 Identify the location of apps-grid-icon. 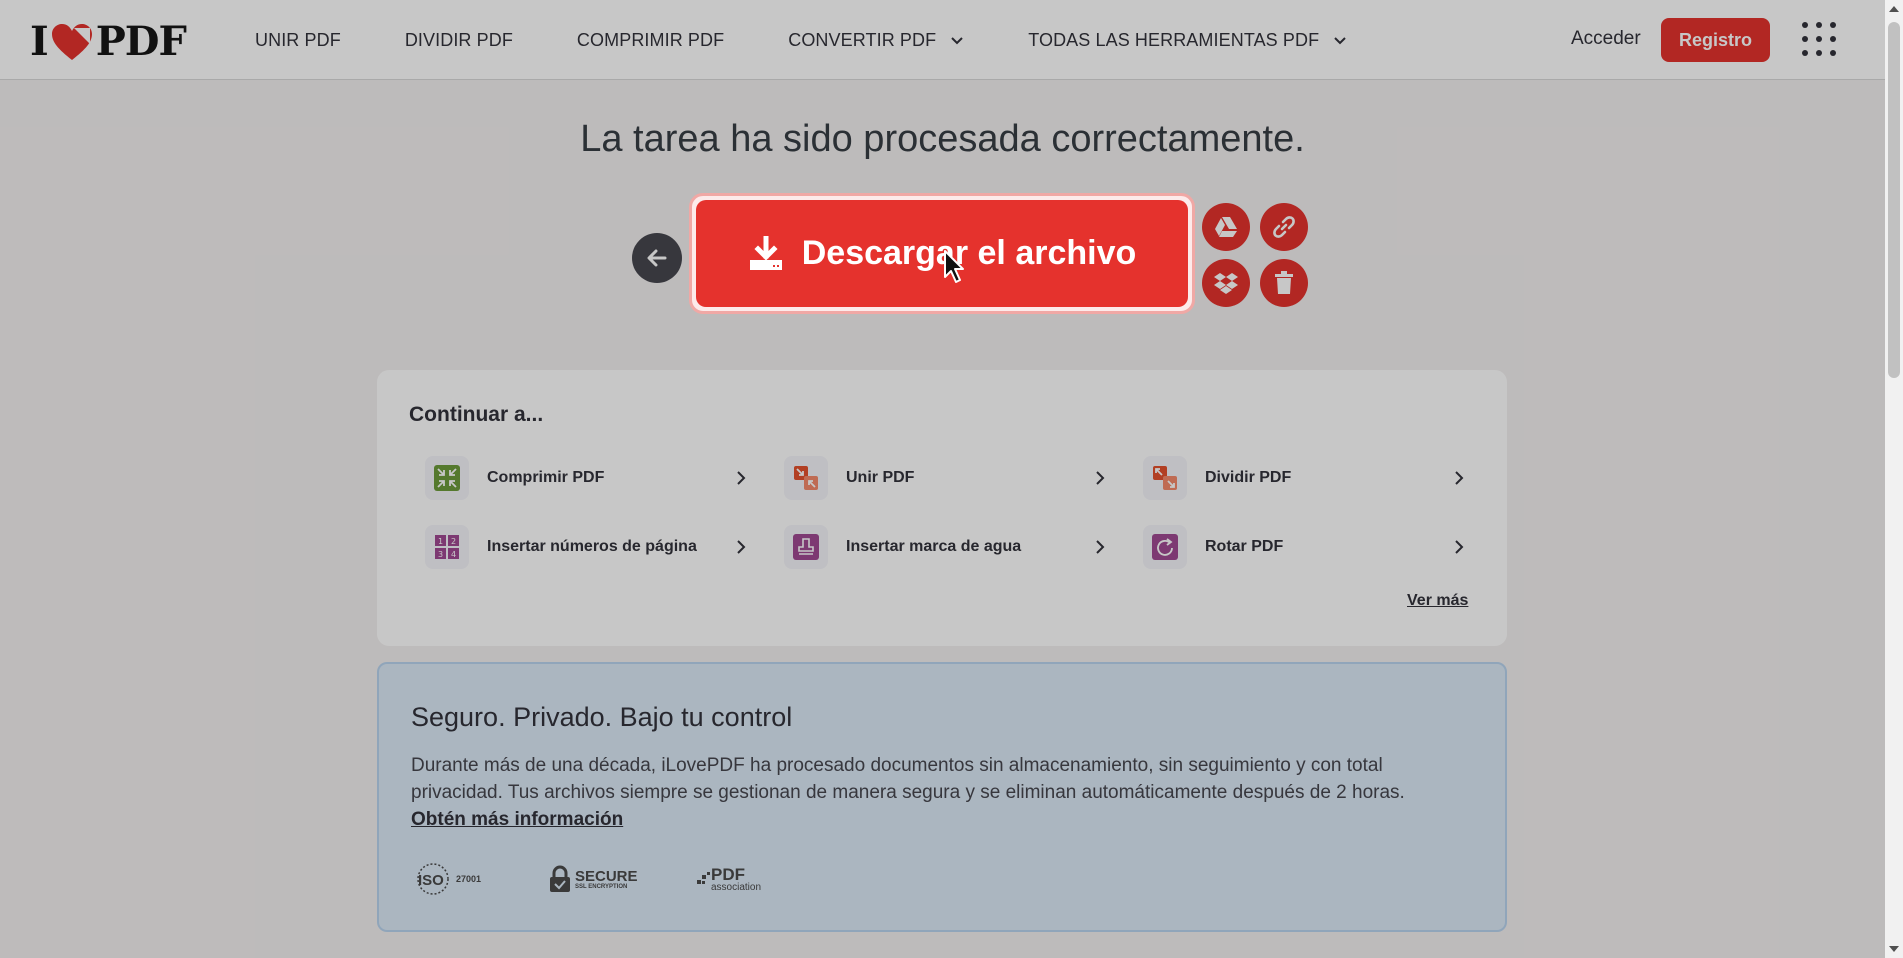
(1819, 39).